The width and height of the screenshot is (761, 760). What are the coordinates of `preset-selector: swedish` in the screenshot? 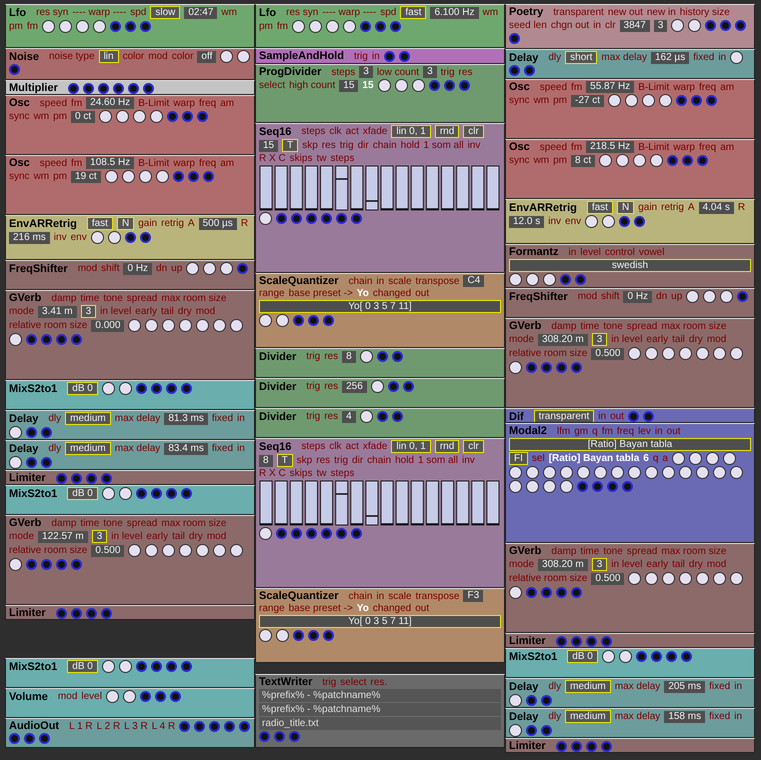 It's located at (630, 265).